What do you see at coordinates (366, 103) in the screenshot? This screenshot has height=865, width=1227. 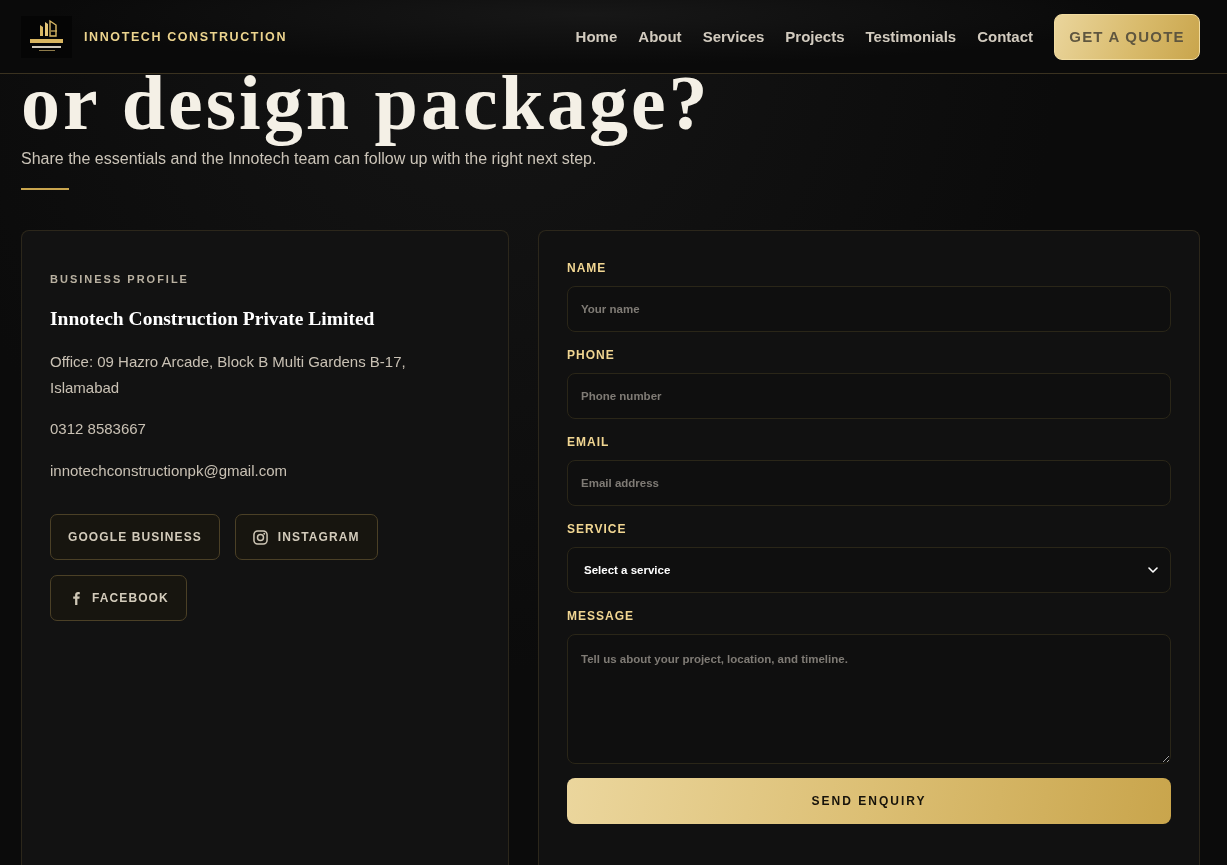 I see `page-heading: or design package?` at bounding box center [366, 103].